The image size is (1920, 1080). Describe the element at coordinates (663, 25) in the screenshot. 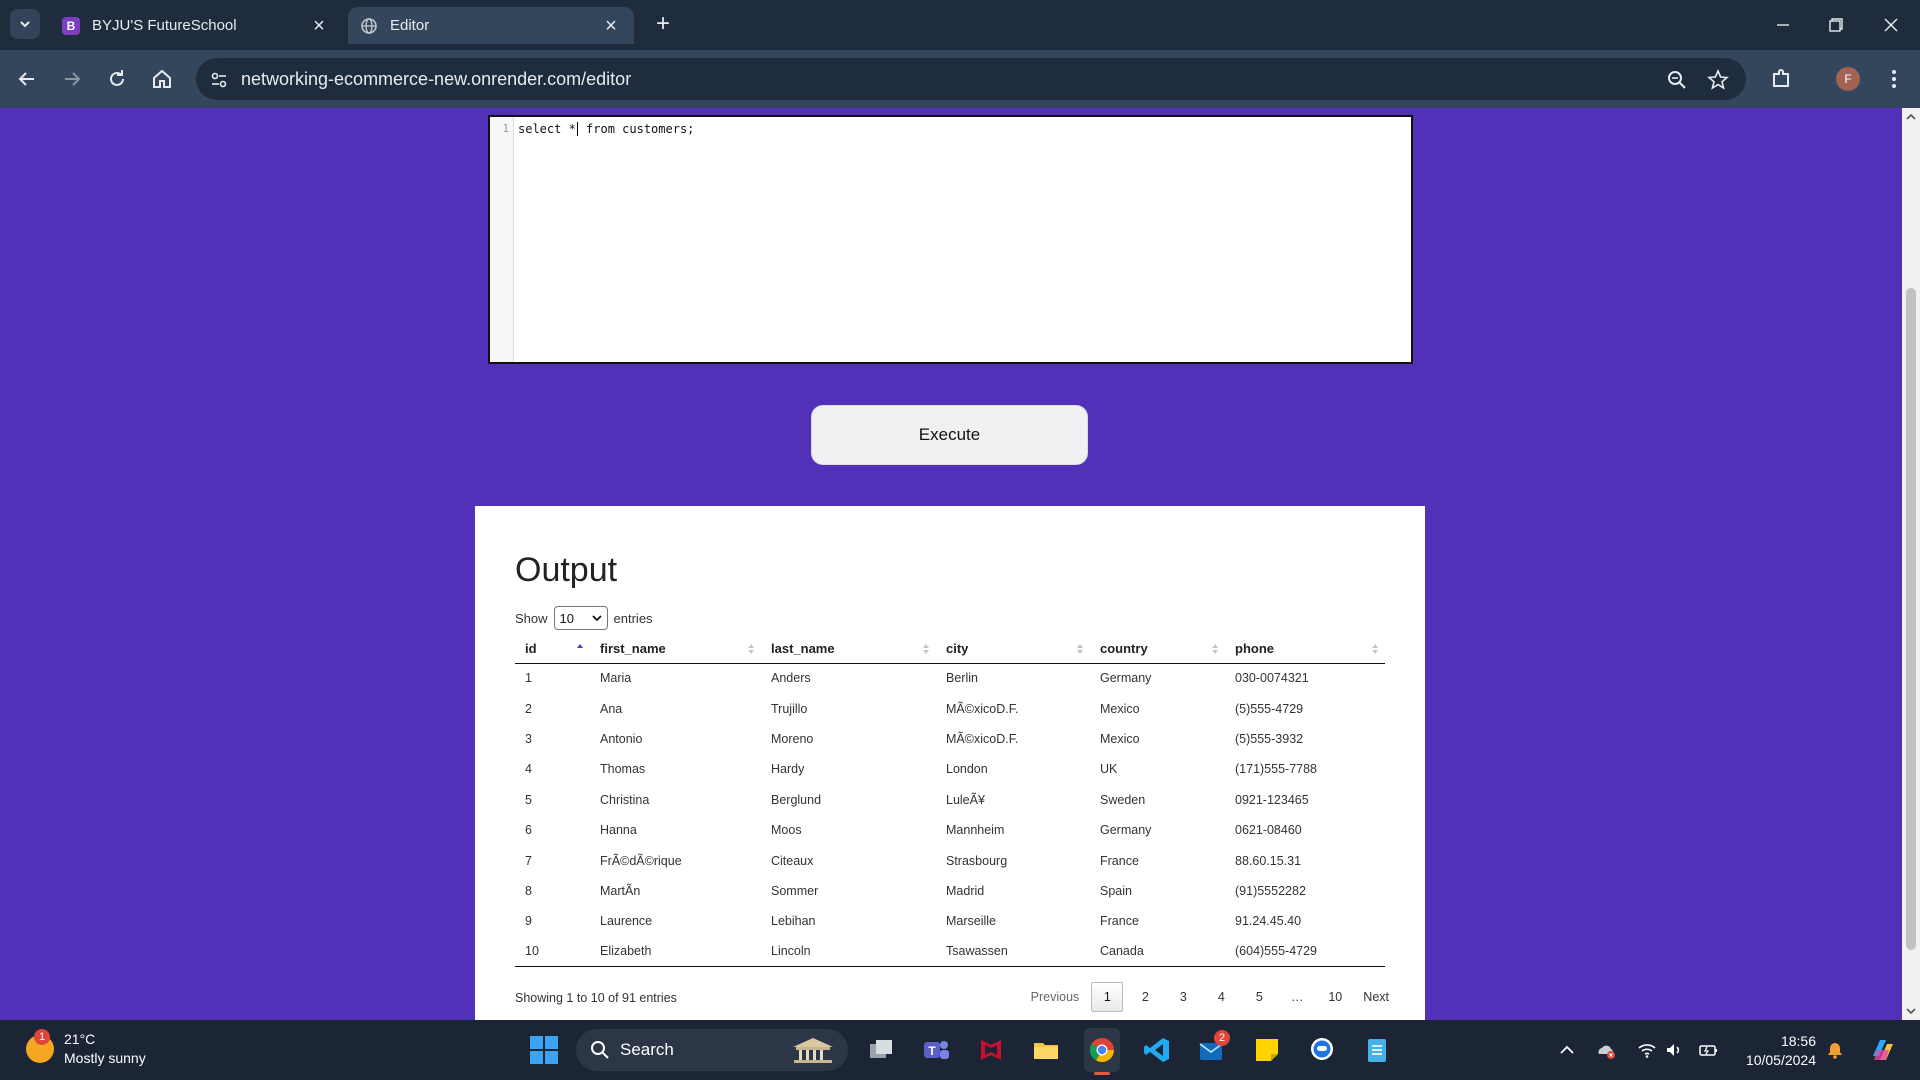

I see `new-tab-button: +` at that location.